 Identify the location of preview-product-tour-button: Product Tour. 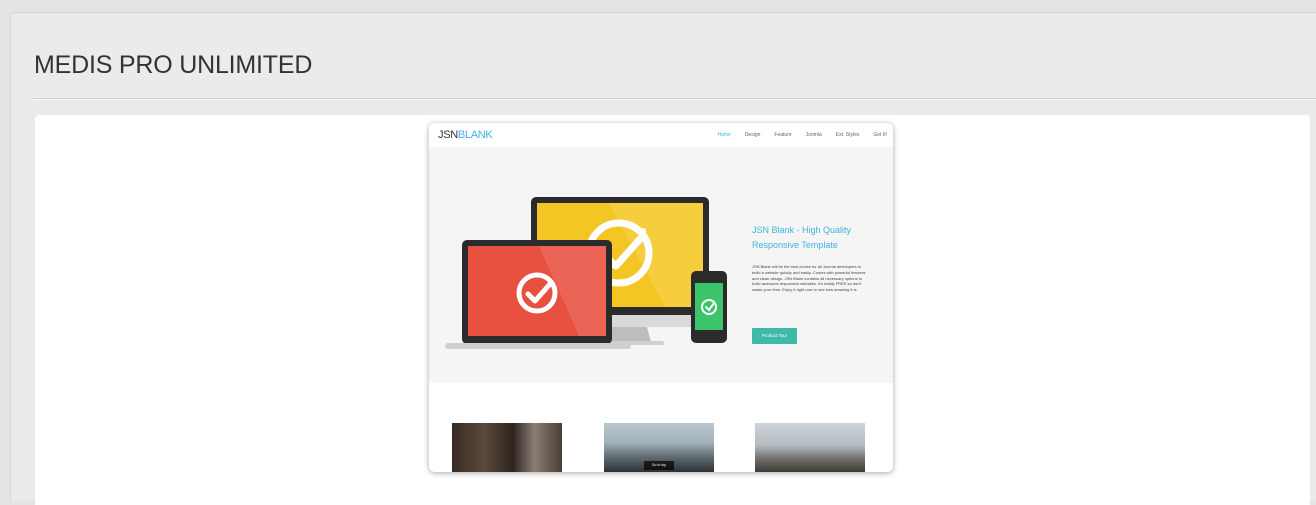
(774, 336).